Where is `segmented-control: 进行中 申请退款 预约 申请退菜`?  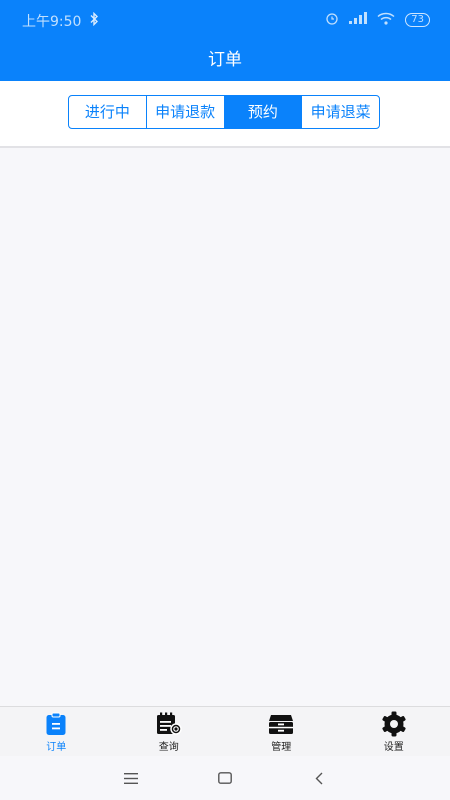
segmented-control: 进行中 申请退款 预约 申请退菜 is located at coordinates (224, 112).